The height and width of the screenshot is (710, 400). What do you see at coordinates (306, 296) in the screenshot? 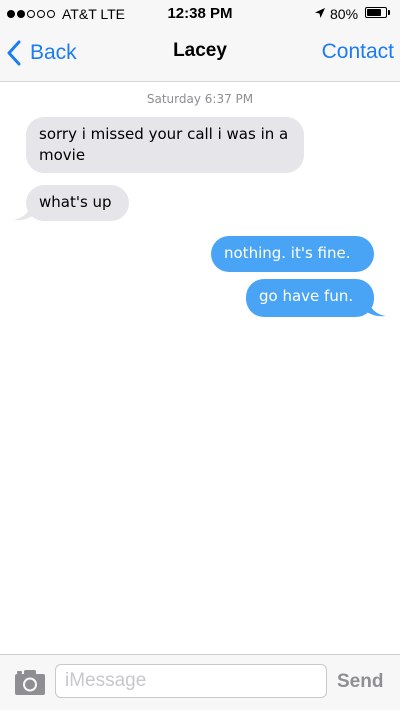
I see `message-text: go have fun.` at bounding box center [306, 296].